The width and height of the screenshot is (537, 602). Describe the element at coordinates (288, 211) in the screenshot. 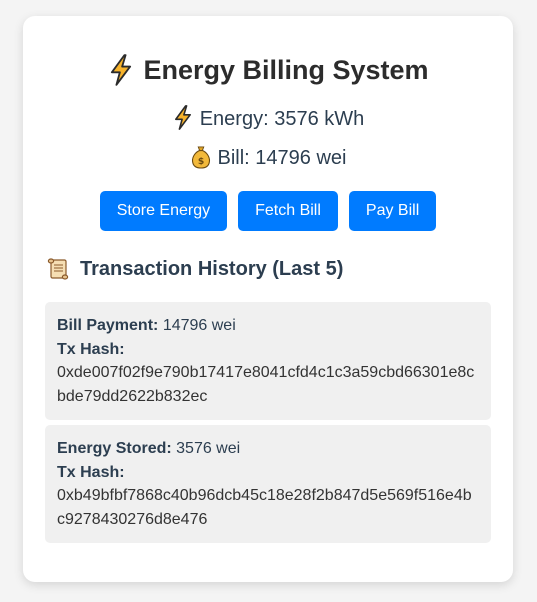

I see `fetch-bill-button: Fetch Bill` at that location.